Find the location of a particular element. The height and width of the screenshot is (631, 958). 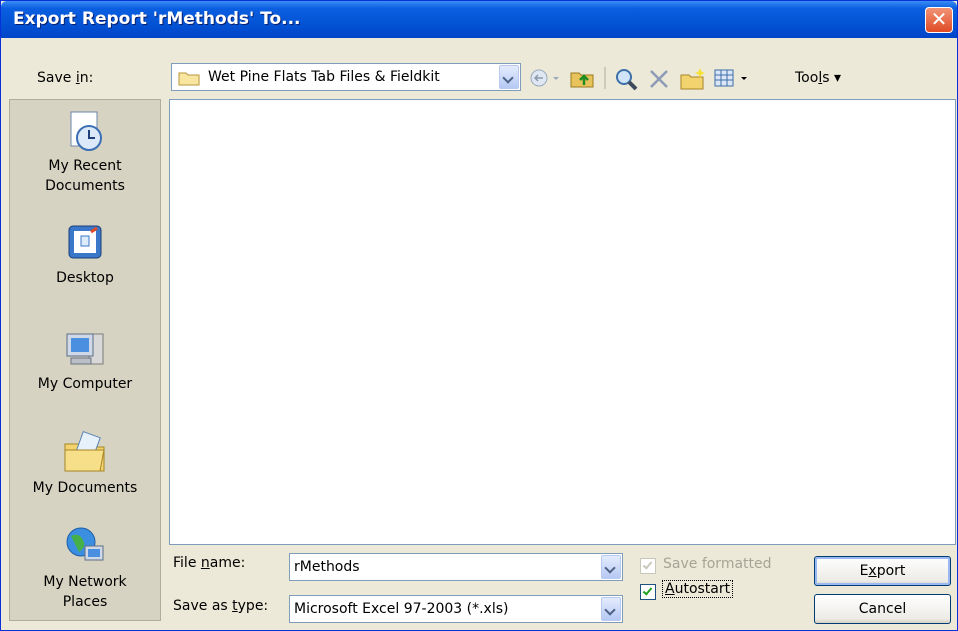

place-my-recent-documents: My Recent Documents is located at coordinates (85, 152).